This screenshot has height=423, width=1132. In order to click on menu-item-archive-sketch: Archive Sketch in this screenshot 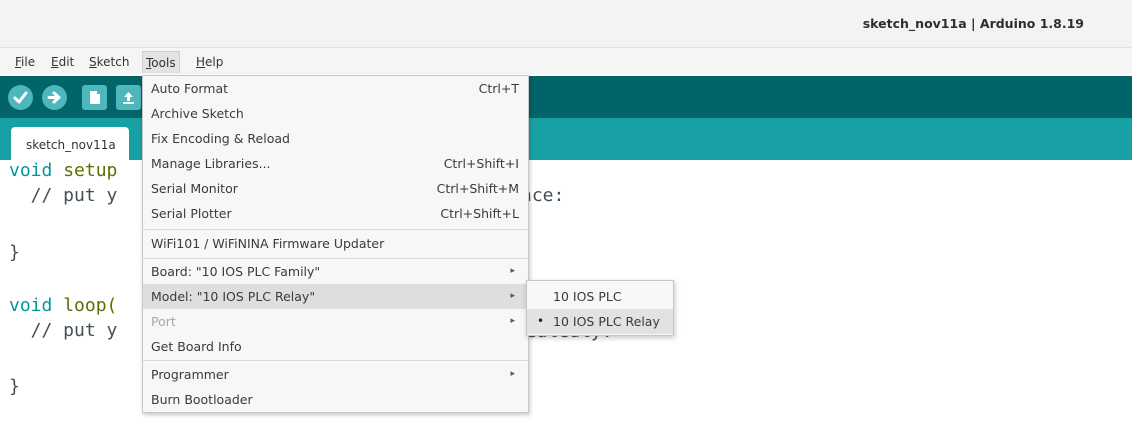, I will do `click(335, 113)`.